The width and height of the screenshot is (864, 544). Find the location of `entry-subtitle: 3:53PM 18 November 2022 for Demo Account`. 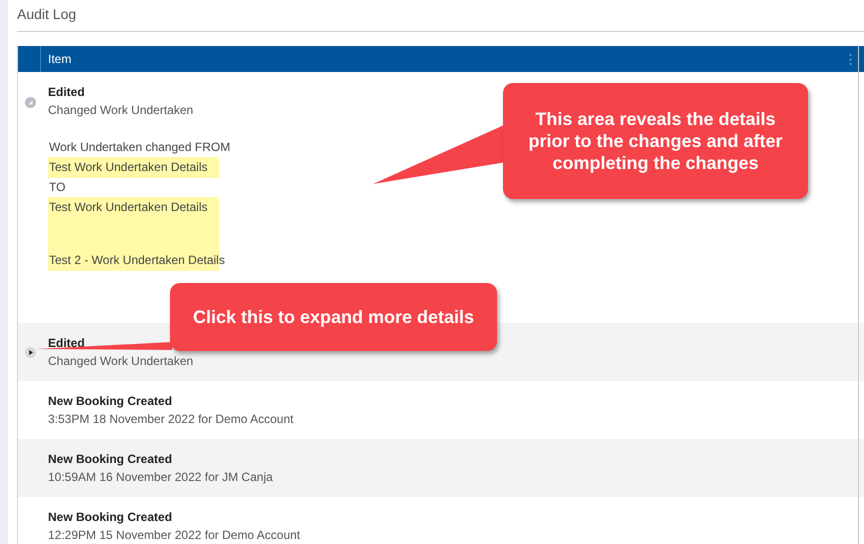

entry-subtitle: 3:53PM 18 November 2022 for Demo Account is located at coordinates (171, 419).